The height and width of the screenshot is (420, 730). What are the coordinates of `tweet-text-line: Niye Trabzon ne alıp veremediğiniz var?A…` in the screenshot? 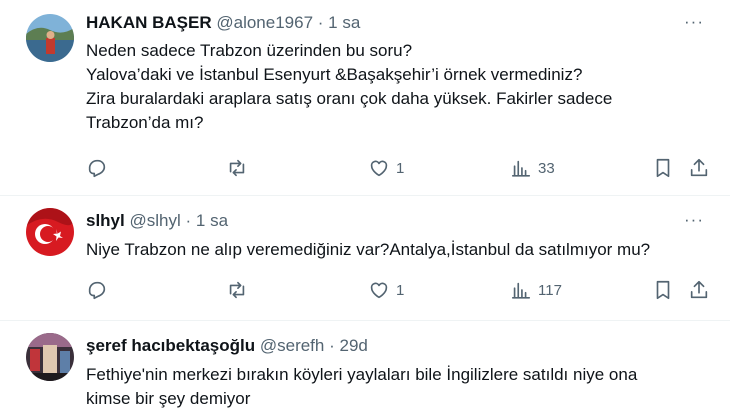 It's located at (368, 249).